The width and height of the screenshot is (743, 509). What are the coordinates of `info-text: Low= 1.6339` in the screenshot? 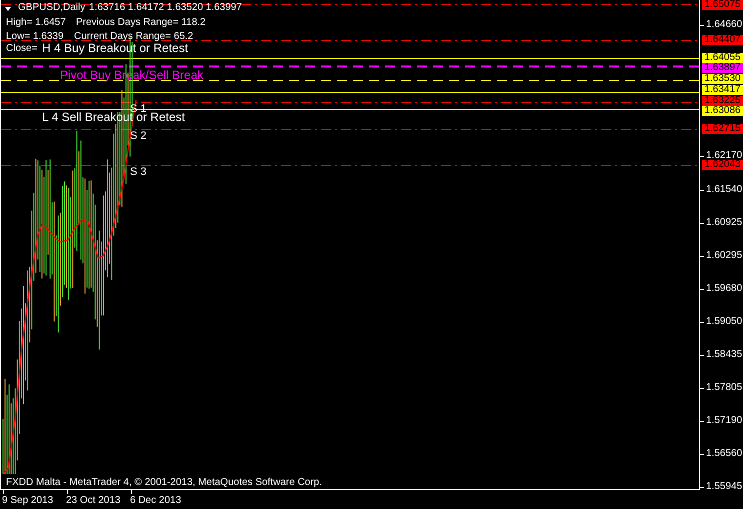 It's located at (35, 37).